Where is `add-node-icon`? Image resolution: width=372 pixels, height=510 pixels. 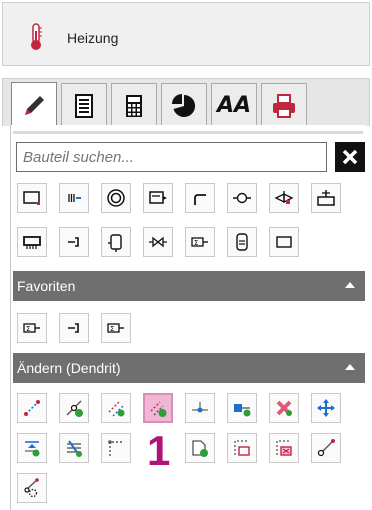
add-node-icon is located at coordinates (74, 408).